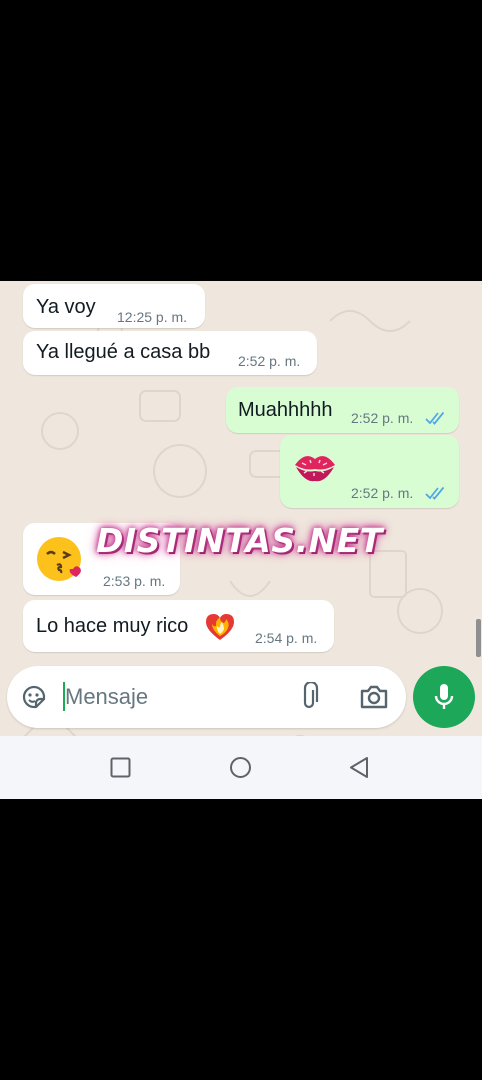 This screenshot has width=482, height=1080. I want to click on message-bubble-outgoing: Muahhhhh 2:52 p. m., so click(342, 410).